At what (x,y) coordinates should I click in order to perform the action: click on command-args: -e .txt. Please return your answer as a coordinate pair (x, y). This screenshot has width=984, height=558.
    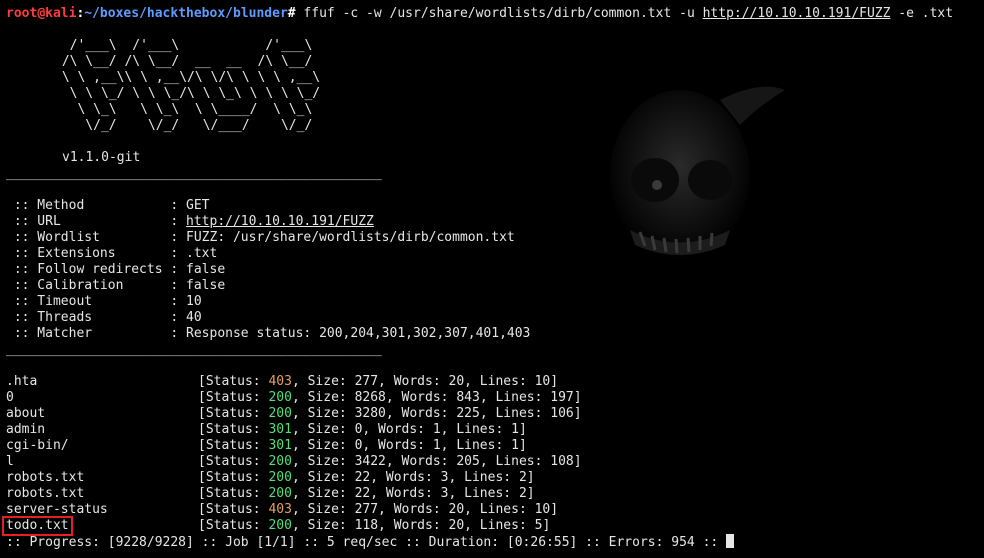
    Looking at the image, I should click on (922, 13).